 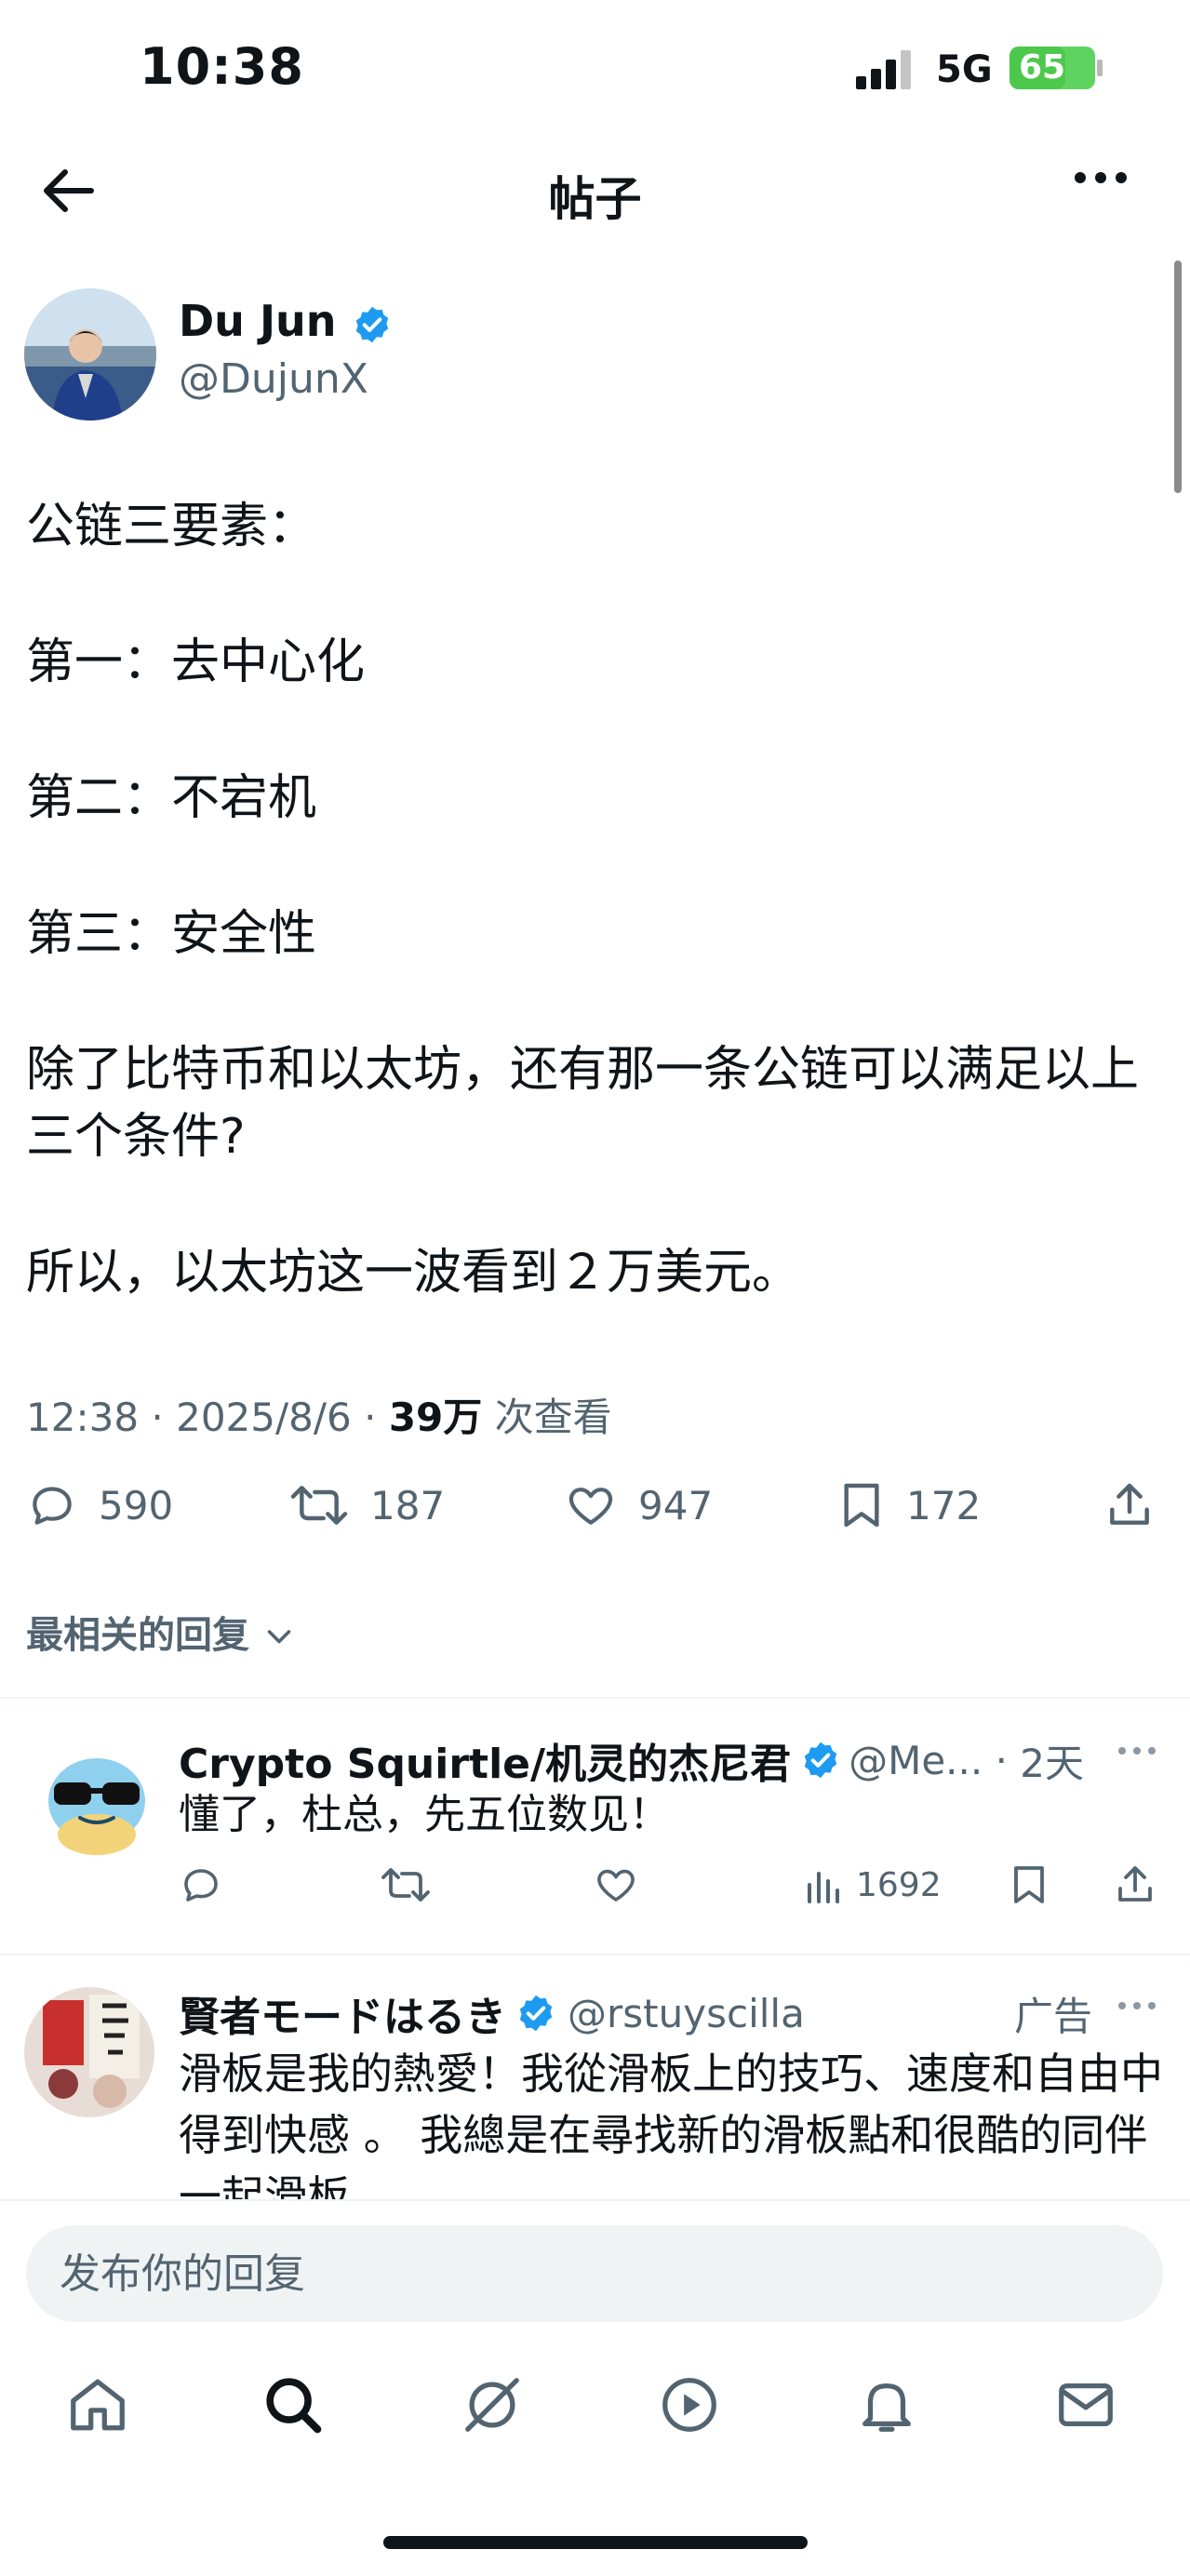 I want to click on bookmark-button: 172, so click(x=909, y=1505).